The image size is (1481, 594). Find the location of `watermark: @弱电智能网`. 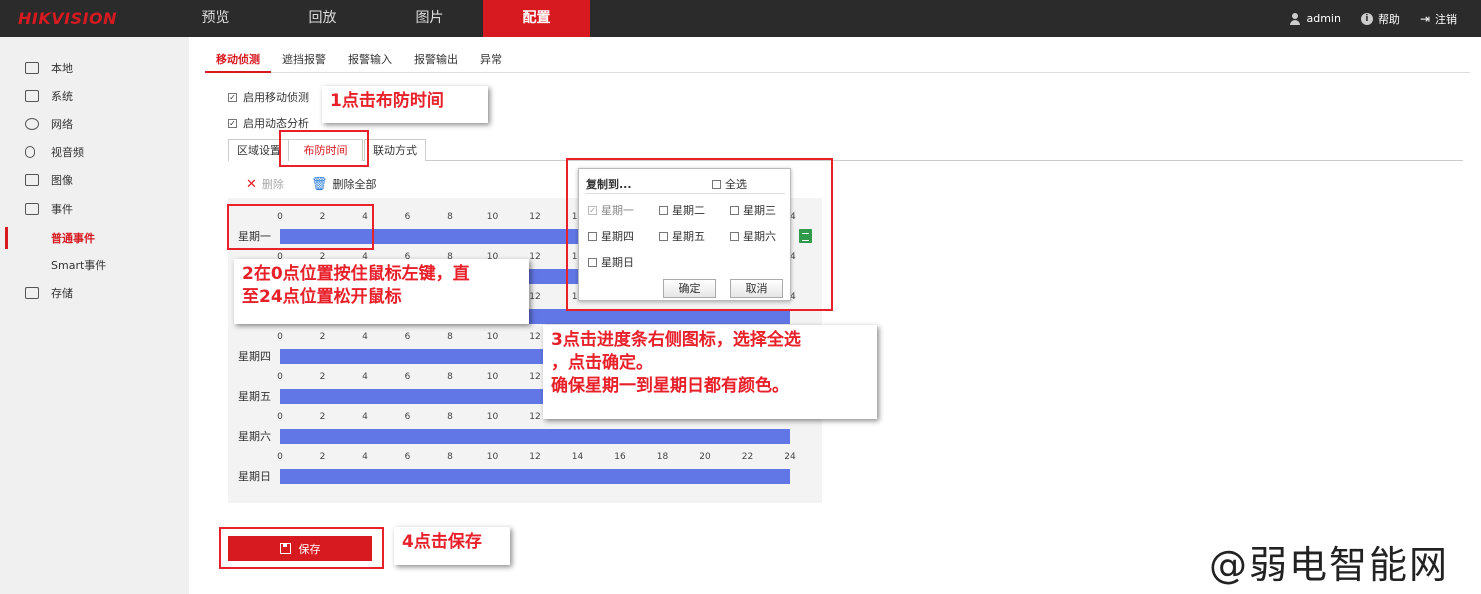

watermark: @弱电智能网 is located at coordinates (1329, 565).